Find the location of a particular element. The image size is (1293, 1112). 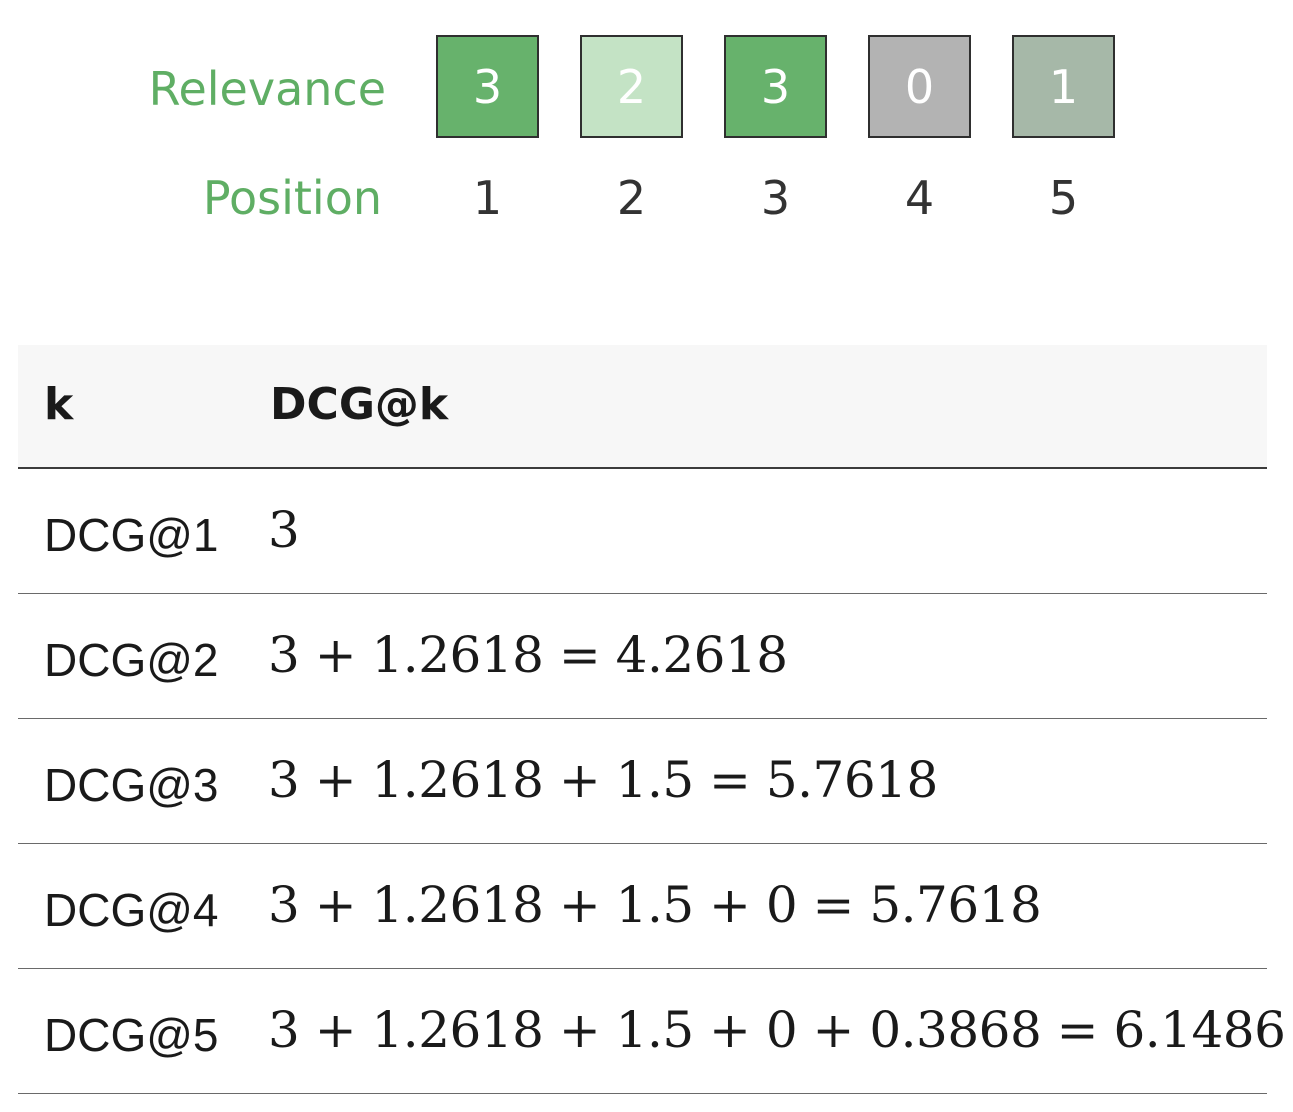

row-dcg-formula: 3 + 1.2618 + 1.5 = 5.7618 is located at coordinates (603, 780).